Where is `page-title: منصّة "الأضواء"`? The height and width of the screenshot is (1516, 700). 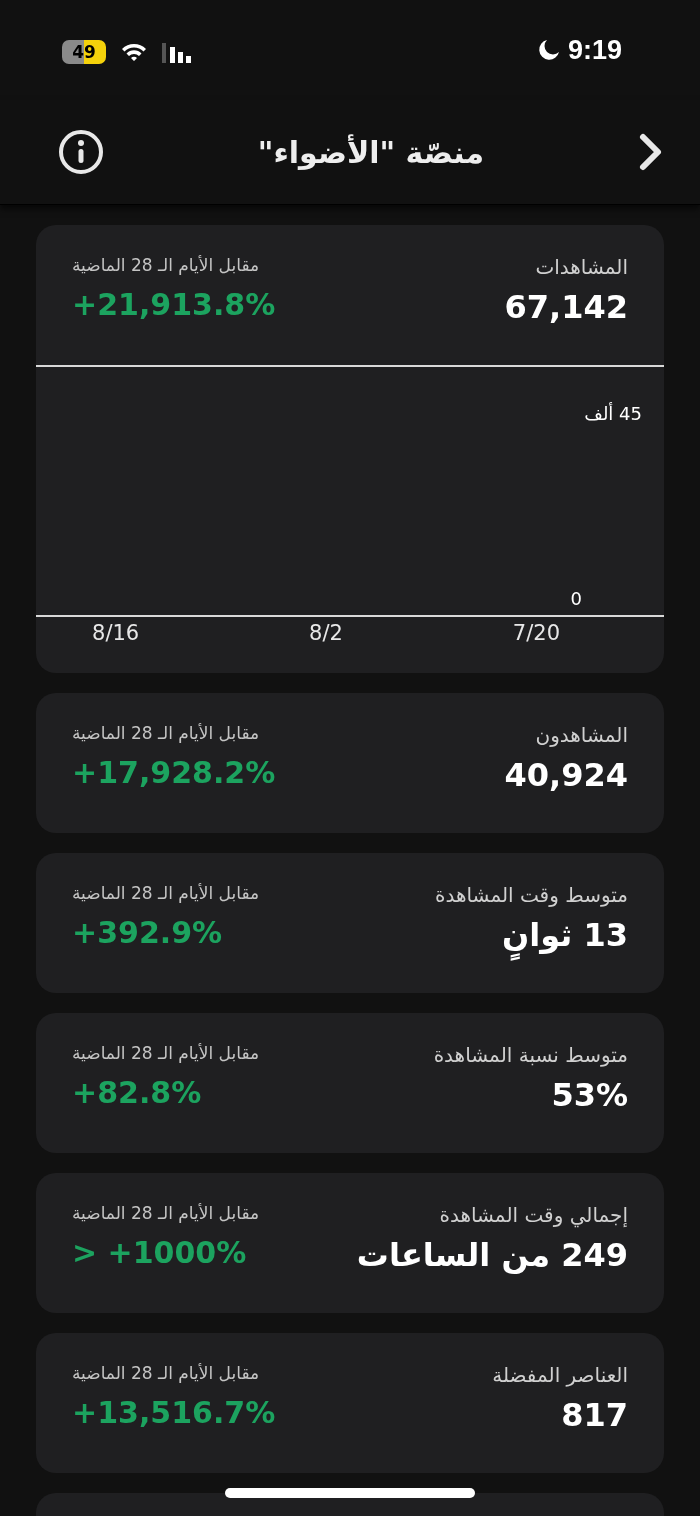
page-title: منصّة "الأضواء" is located at coordinates (371, 152).